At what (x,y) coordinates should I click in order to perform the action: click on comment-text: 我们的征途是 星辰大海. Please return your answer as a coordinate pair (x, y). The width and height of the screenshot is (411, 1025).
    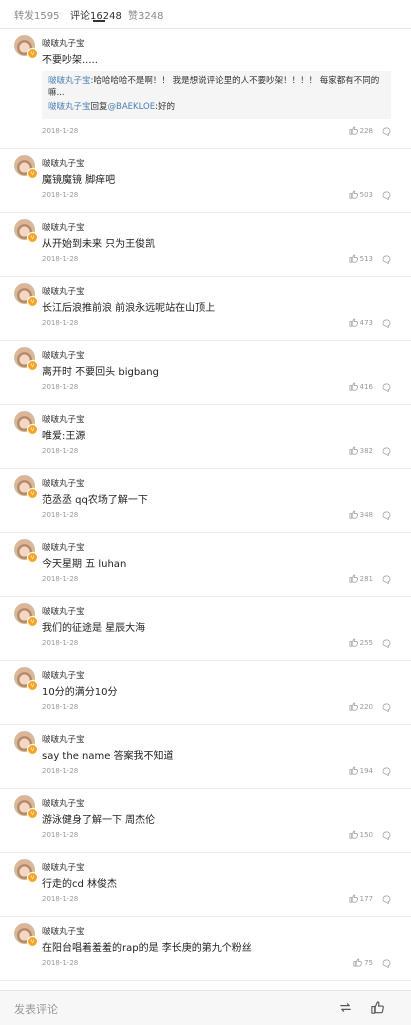
    Looking at the image, I should click on (94, 628).